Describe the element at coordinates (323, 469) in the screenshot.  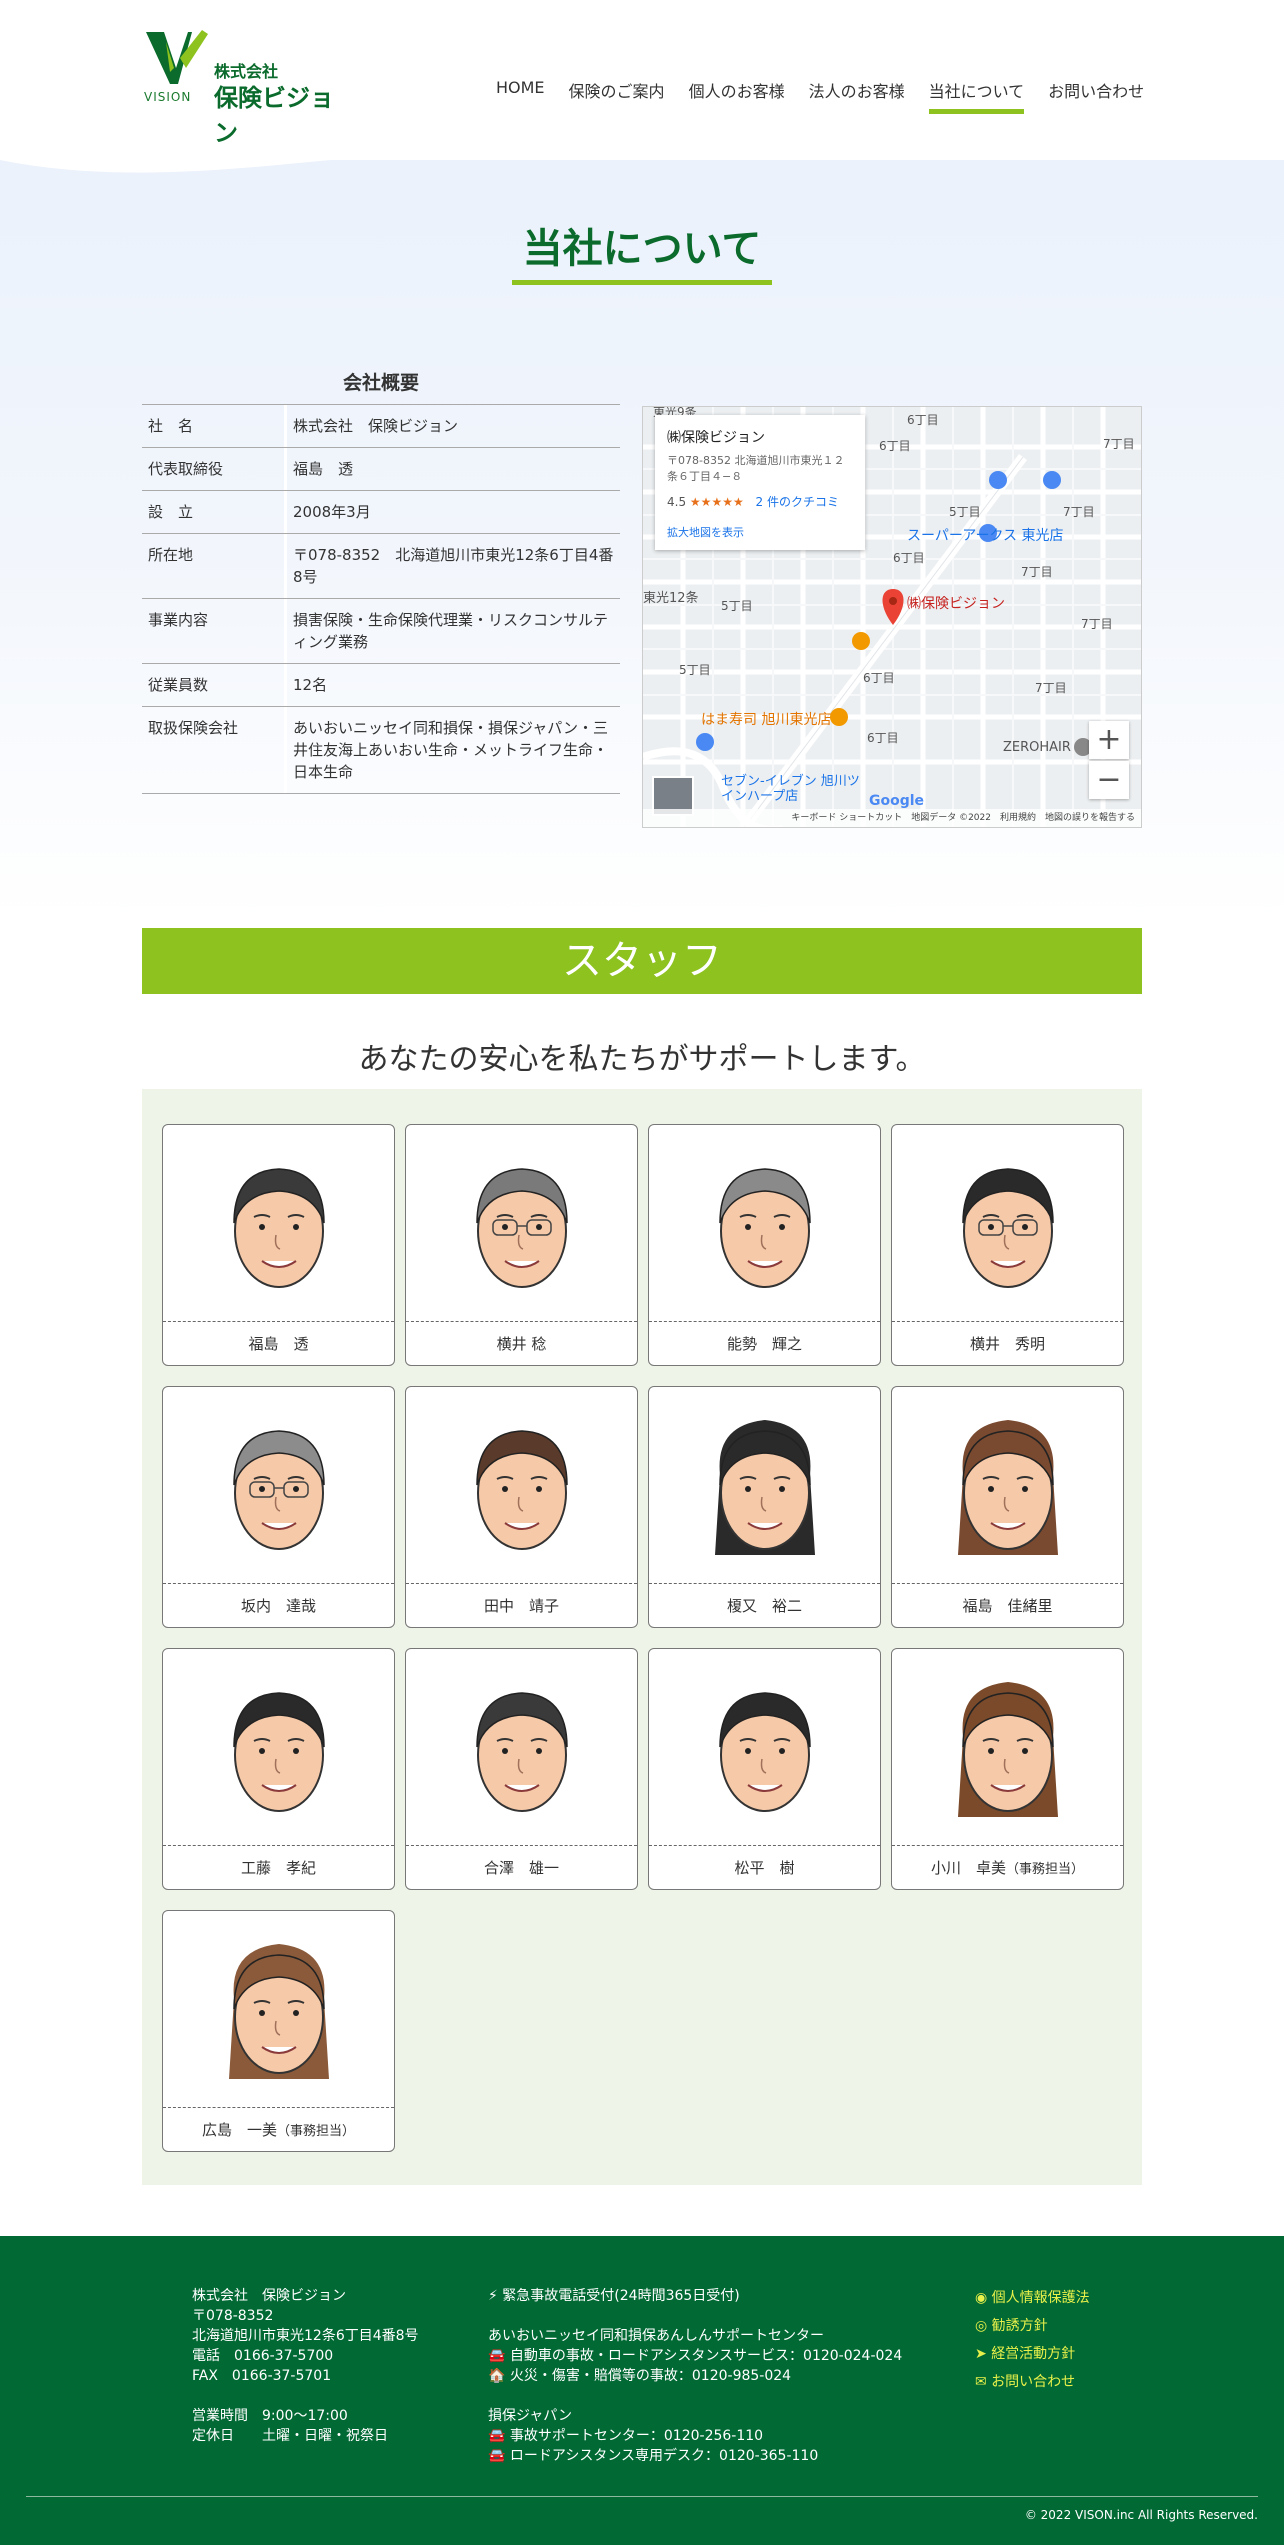
I see `overview-value: 福島 透` at that location.